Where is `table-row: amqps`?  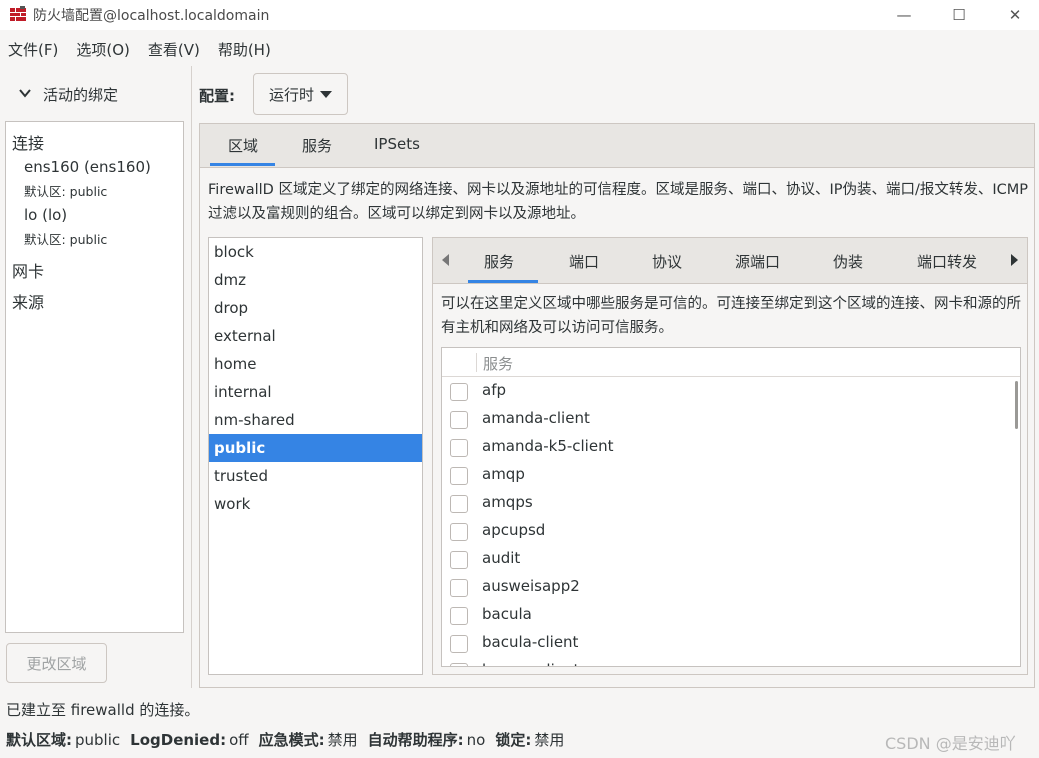
table-row: amqps is located at coordinates (727, 504).